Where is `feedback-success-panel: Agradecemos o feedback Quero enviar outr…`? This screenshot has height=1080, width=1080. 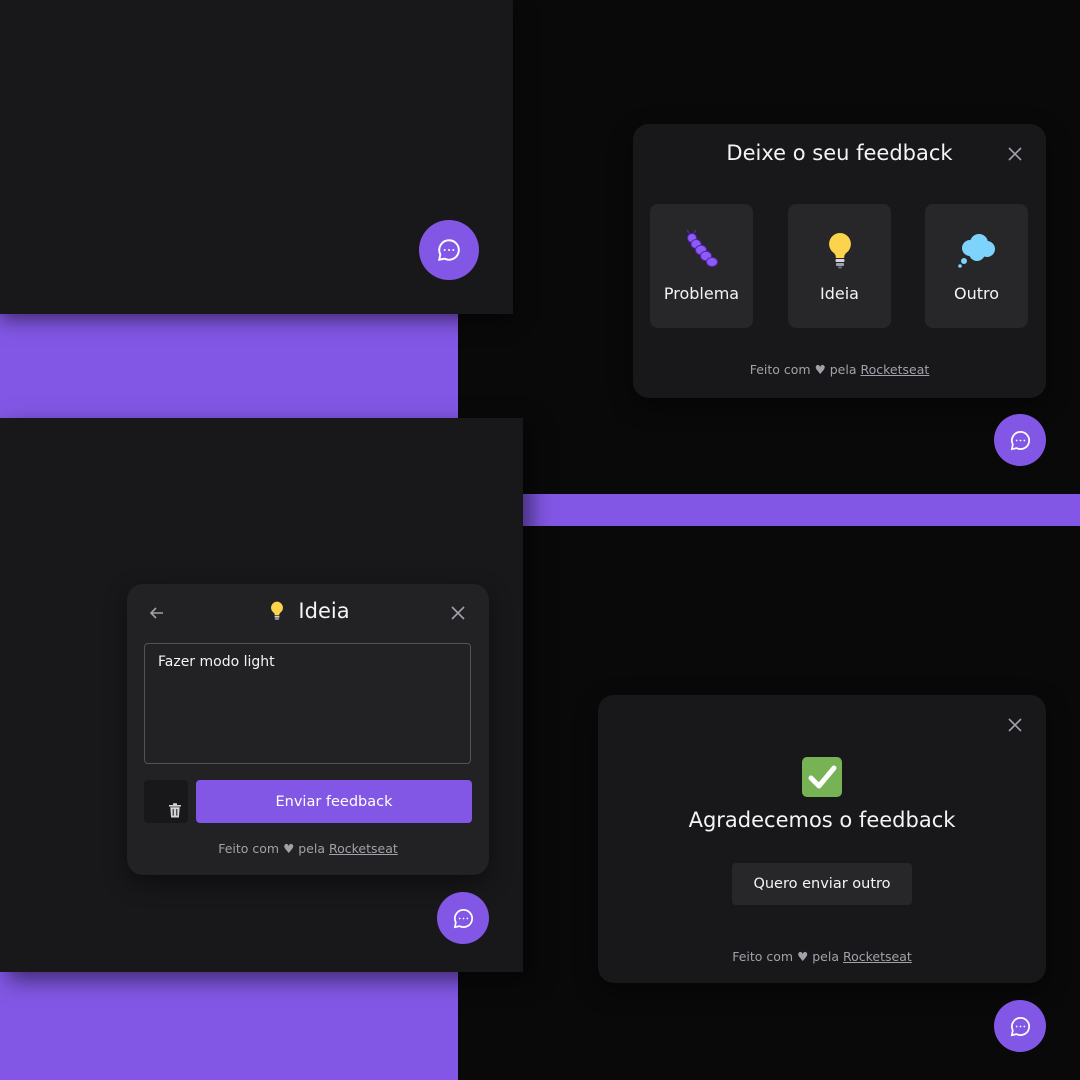 feedback-success-panel: Agradecemos o feedback Quero enviar outr… is located at coordinates (822, 839).